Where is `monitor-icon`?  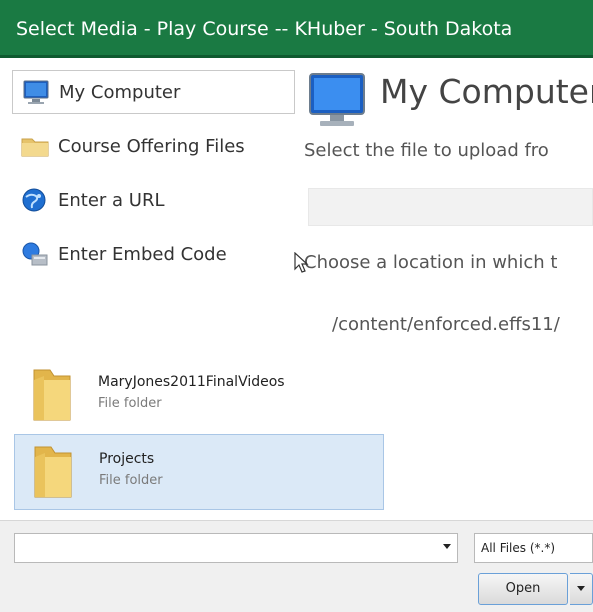 monitor-icon is located at coordinates (36, 92).